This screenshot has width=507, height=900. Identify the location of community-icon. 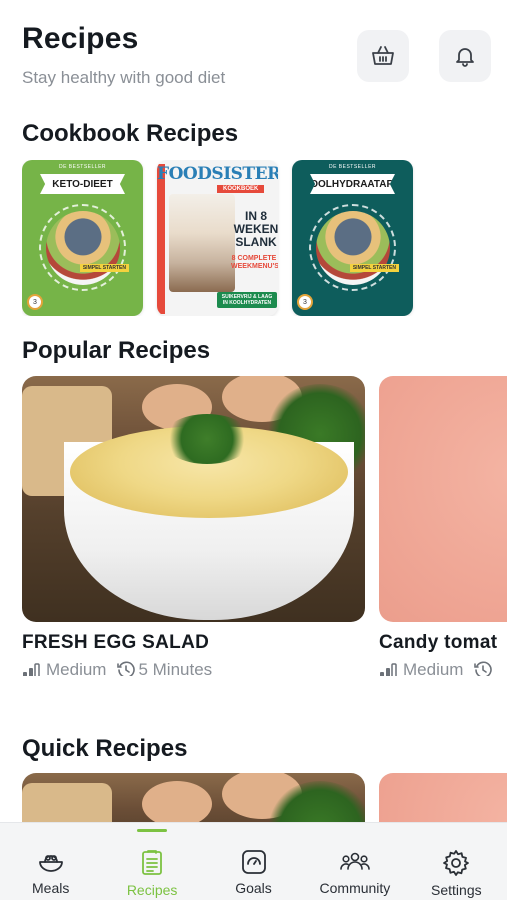
(355, 861).